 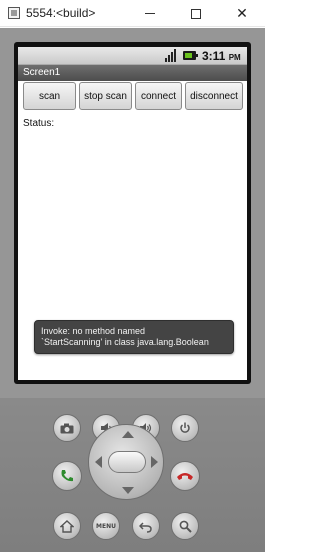 I want to click on status-label: Status:, so click(x=39, y=123).